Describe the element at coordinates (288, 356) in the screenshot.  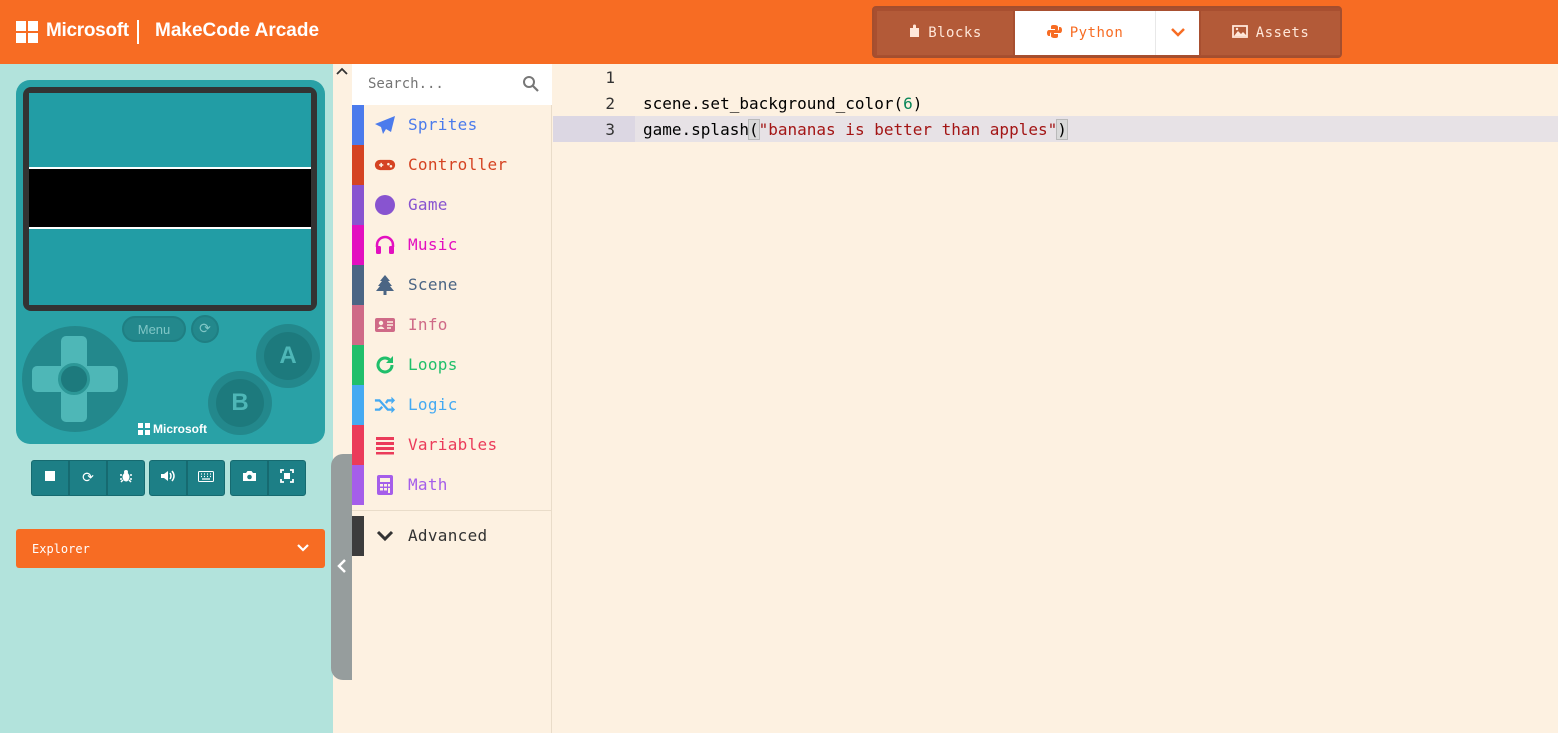
I see `a-button: A` at that location.